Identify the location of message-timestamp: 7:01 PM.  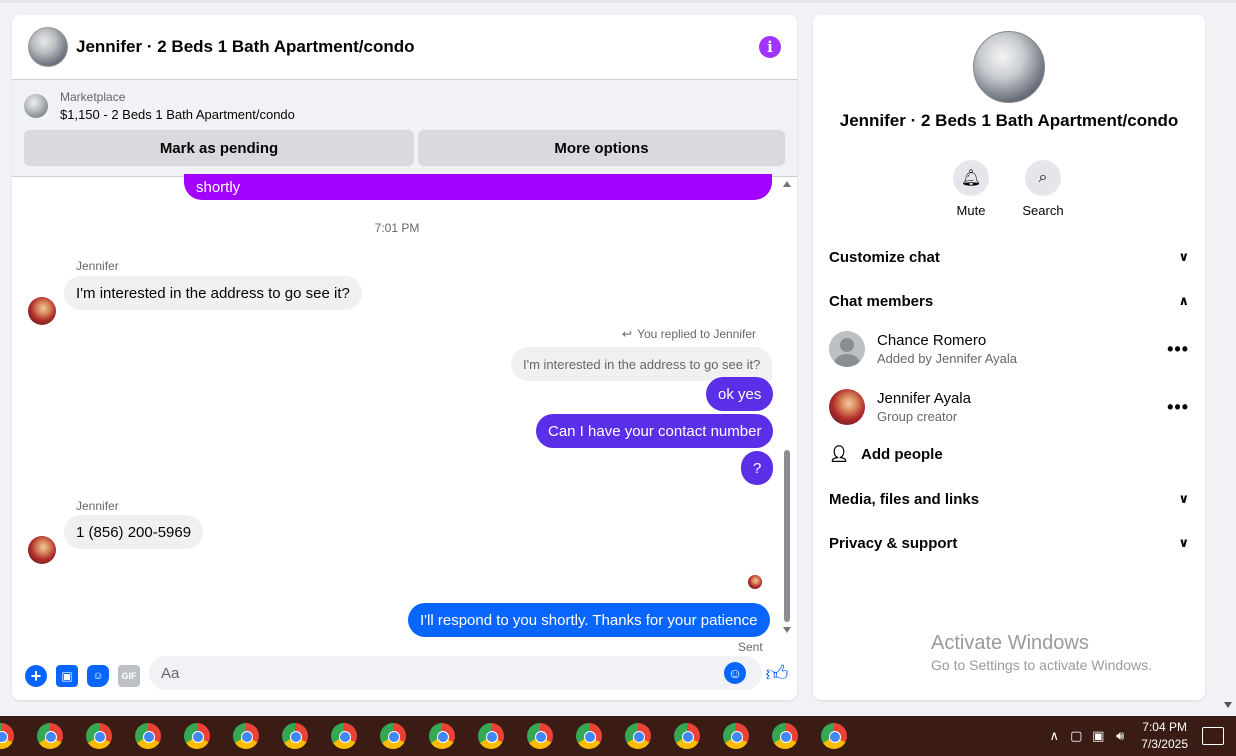
(397, 228).